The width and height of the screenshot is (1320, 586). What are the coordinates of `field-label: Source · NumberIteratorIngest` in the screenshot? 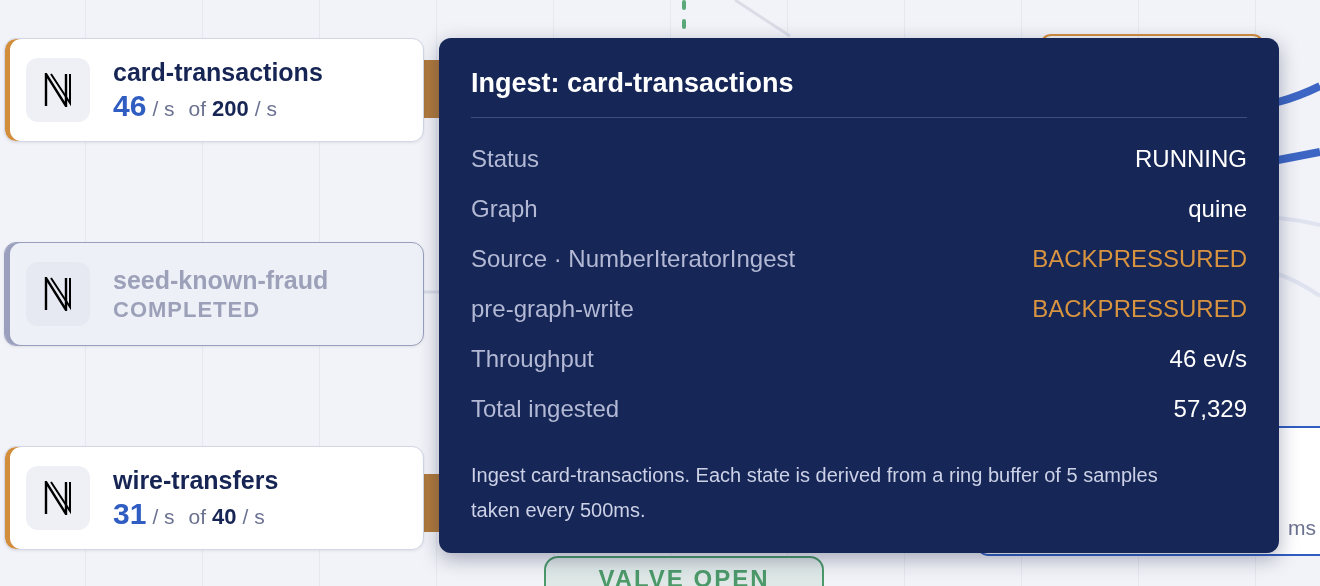 It's located at (633, 259).